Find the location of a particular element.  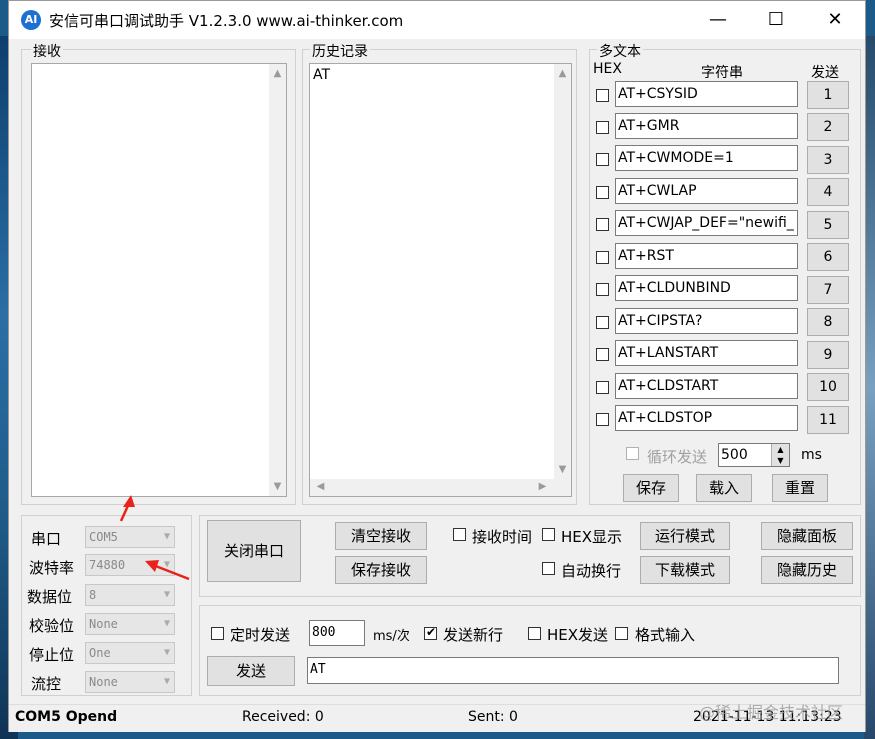

command-field: AT+CWJAP_DEF="newifi_ is located at coordinates (706, 223).